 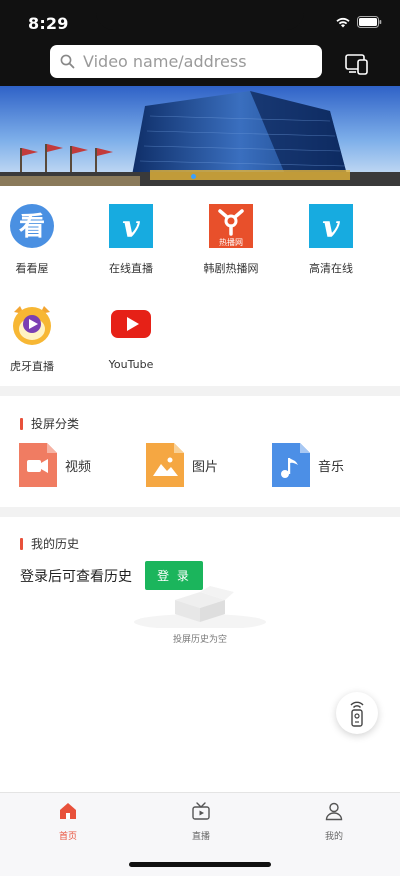 I want to click on cast-category-music: 音乐, so click(x=308, y=465).